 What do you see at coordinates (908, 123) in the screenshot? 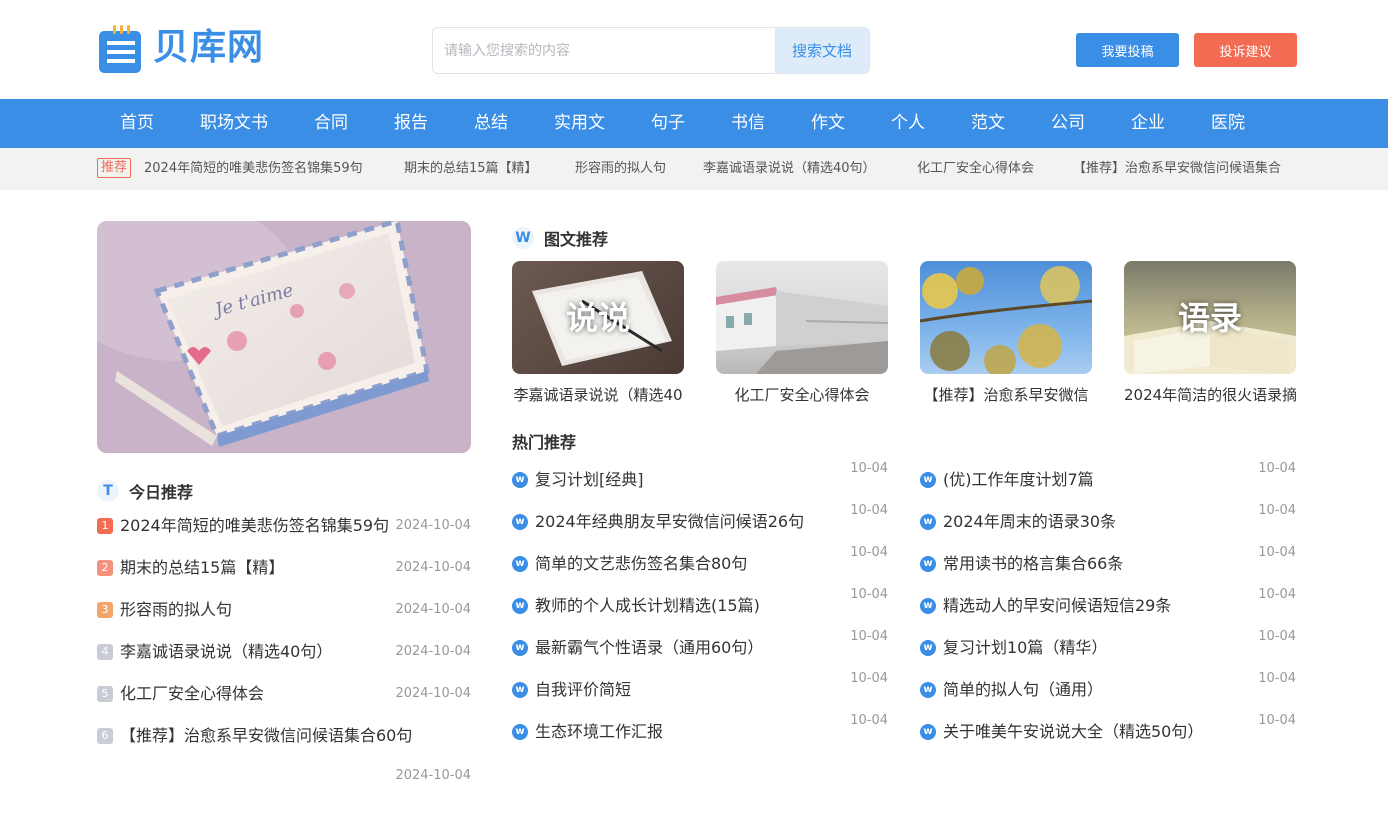
I see `nav-item: 个人` at bounding box center [908, 123].